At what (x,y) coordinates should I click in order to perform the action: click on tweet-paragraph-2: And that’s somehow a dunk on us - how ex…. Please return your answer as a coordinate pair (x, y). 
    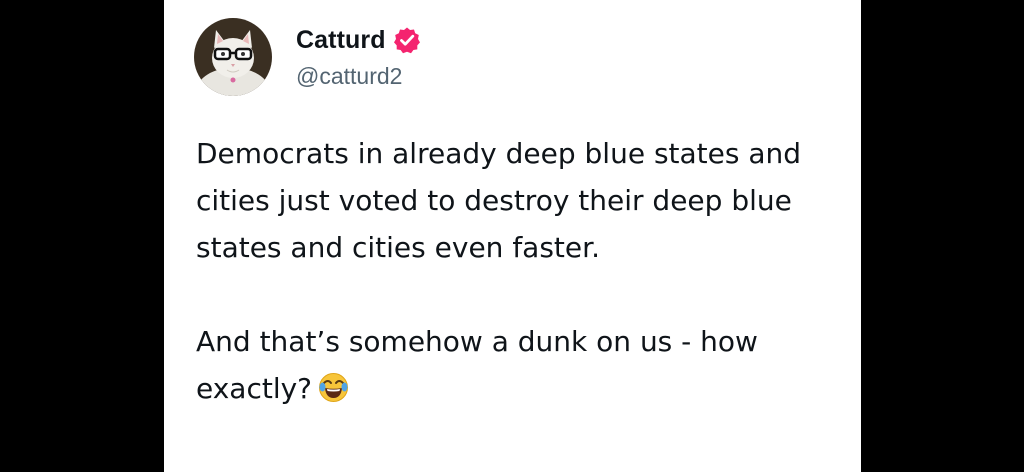
    Looking at the image, I should click on (521, 365).